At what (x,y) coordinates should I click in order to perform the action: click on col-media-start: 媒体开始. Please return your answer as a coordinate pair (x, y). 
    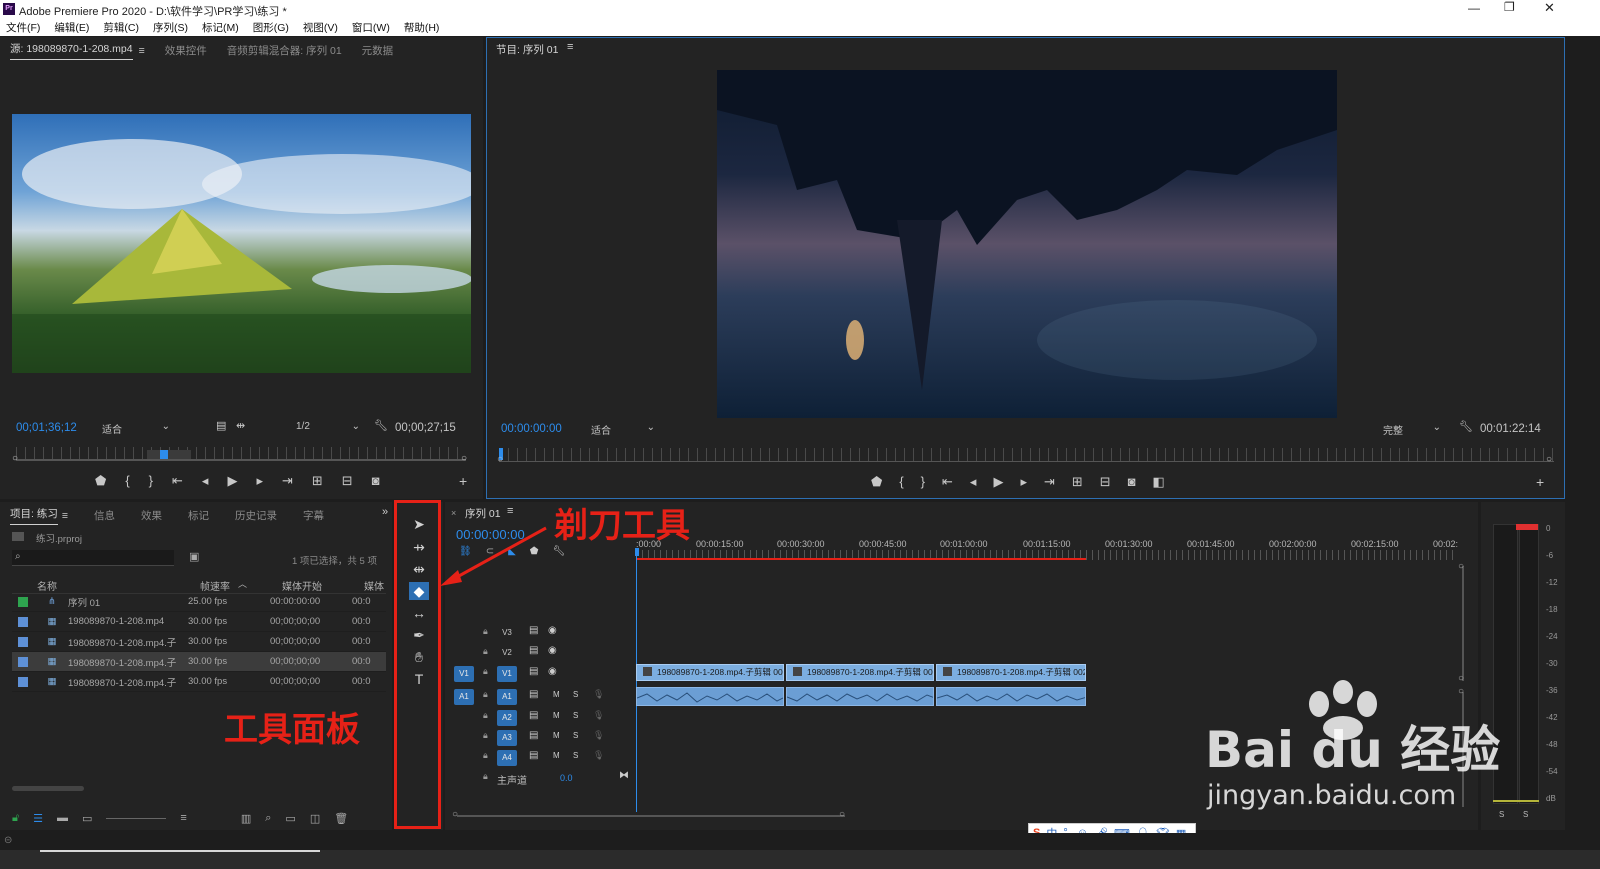
    Looking at the image, I should click on (302, 585).